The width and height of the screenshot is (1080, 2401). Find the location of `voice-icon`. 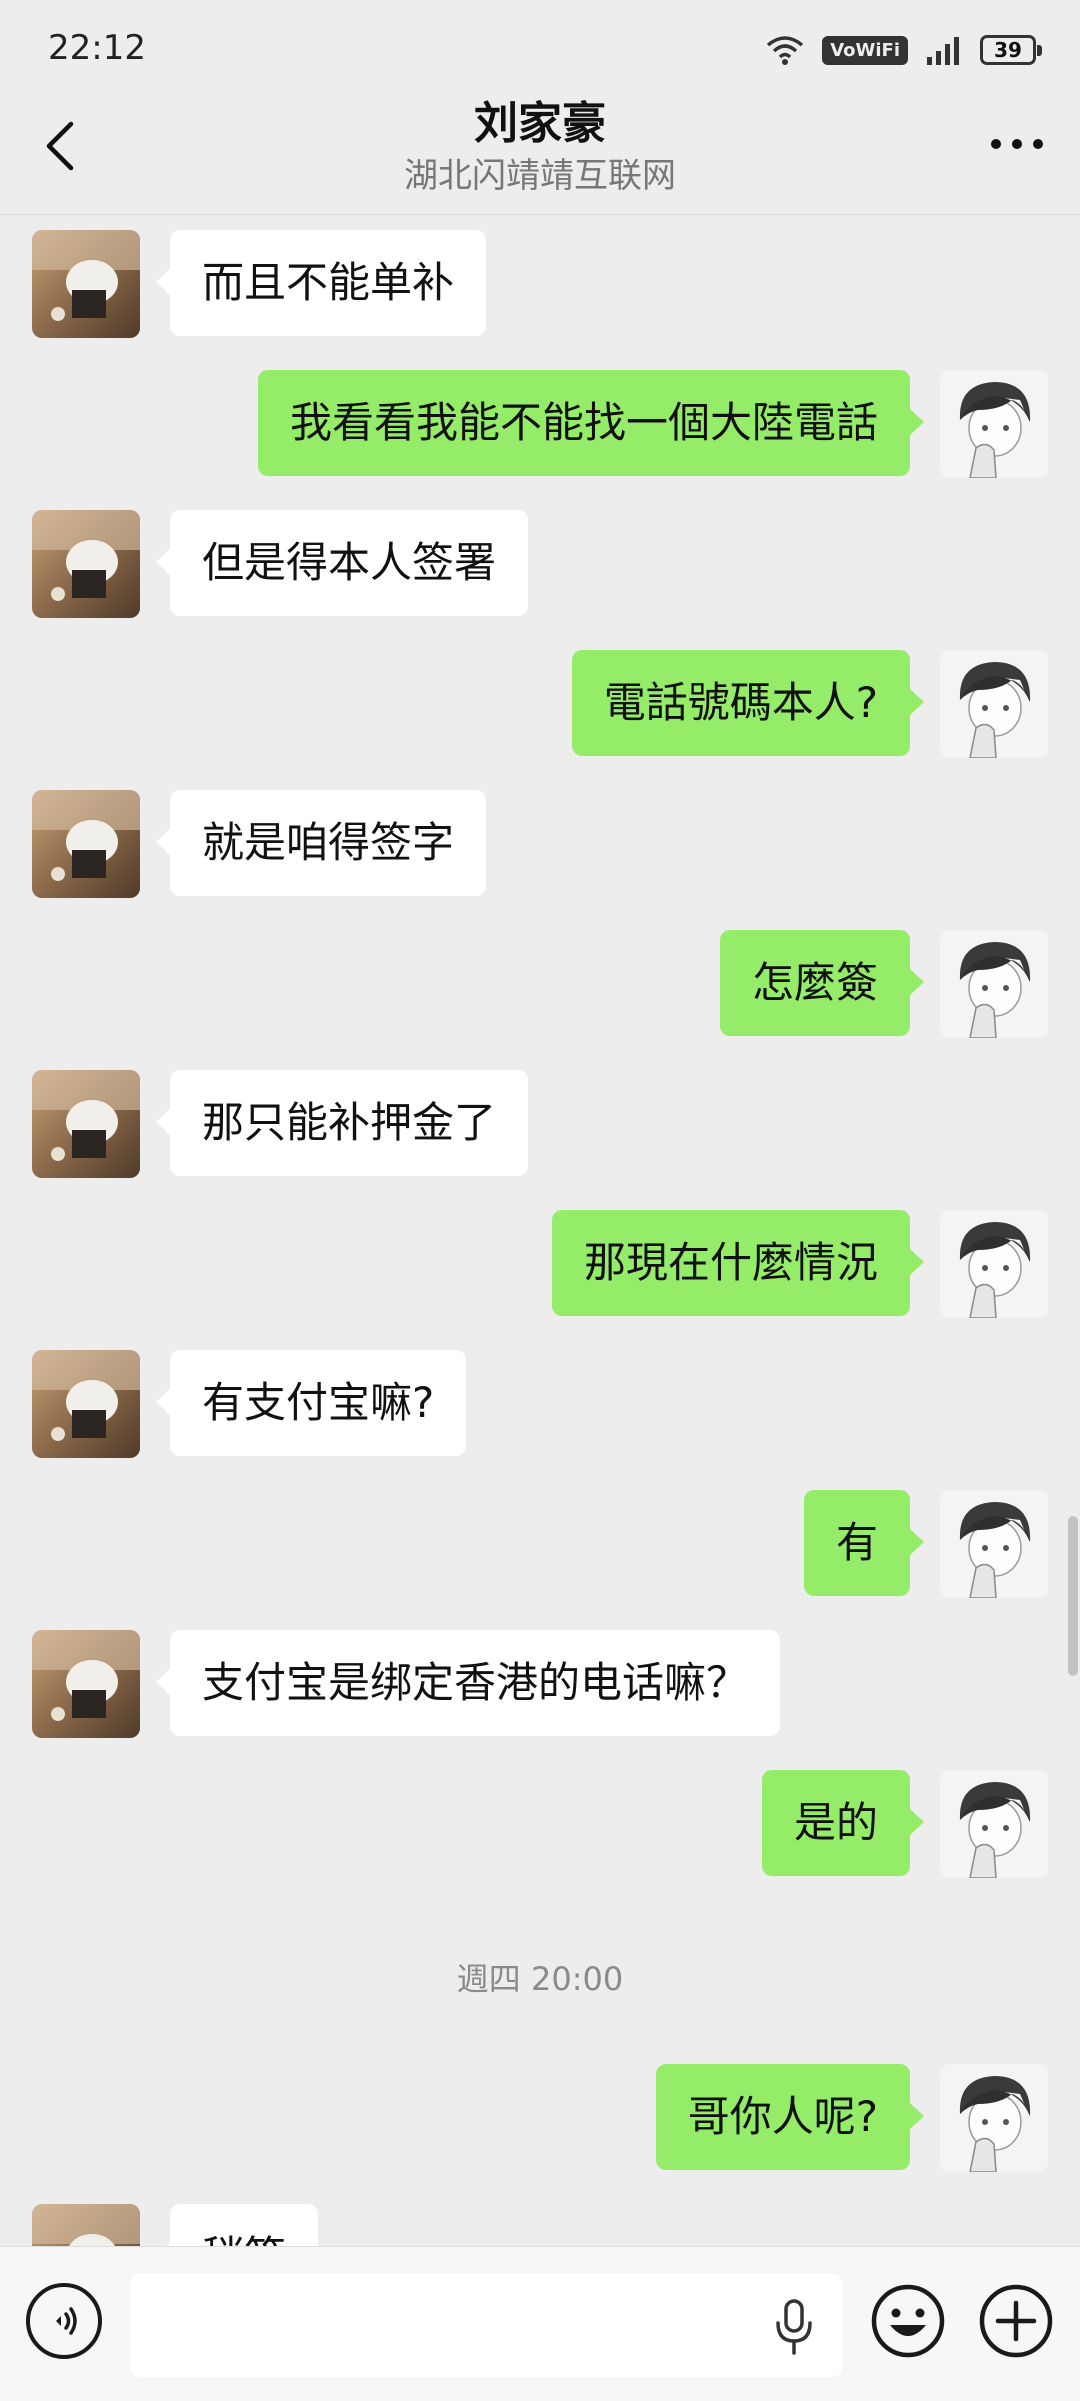

voice-icon is located at coordinates (66, 2321).